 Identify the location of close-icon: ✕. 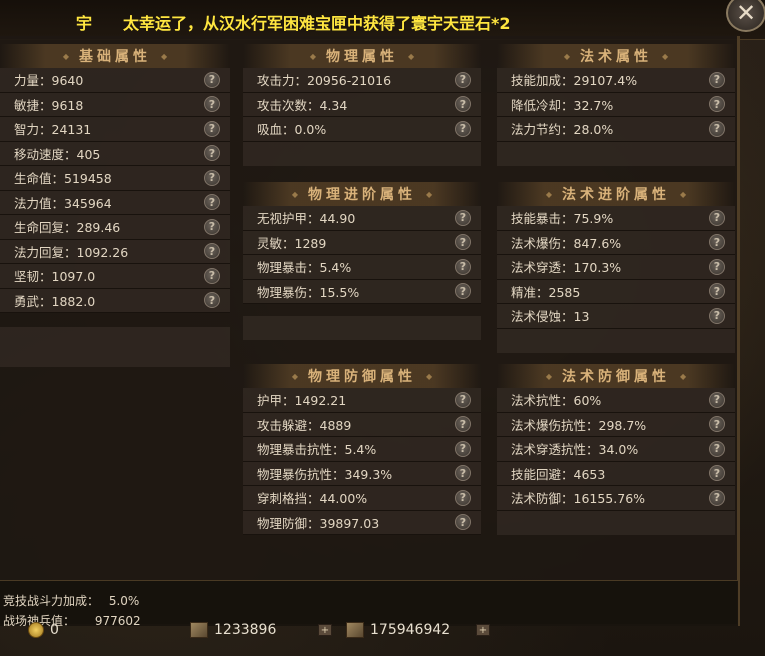
(746, 13).